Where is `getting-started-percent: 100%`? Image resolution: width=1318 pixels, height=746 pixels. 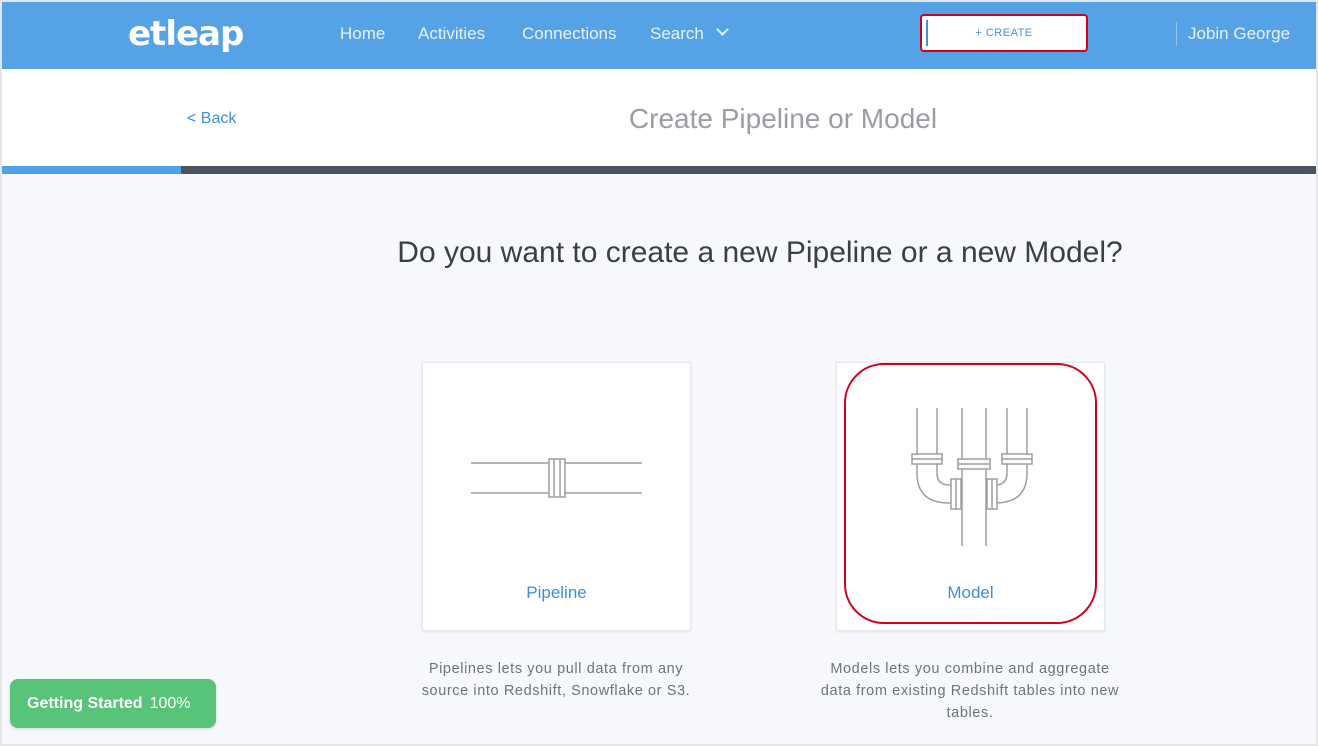 getting-started-percent: 100% is located at coordinates (170, 703).